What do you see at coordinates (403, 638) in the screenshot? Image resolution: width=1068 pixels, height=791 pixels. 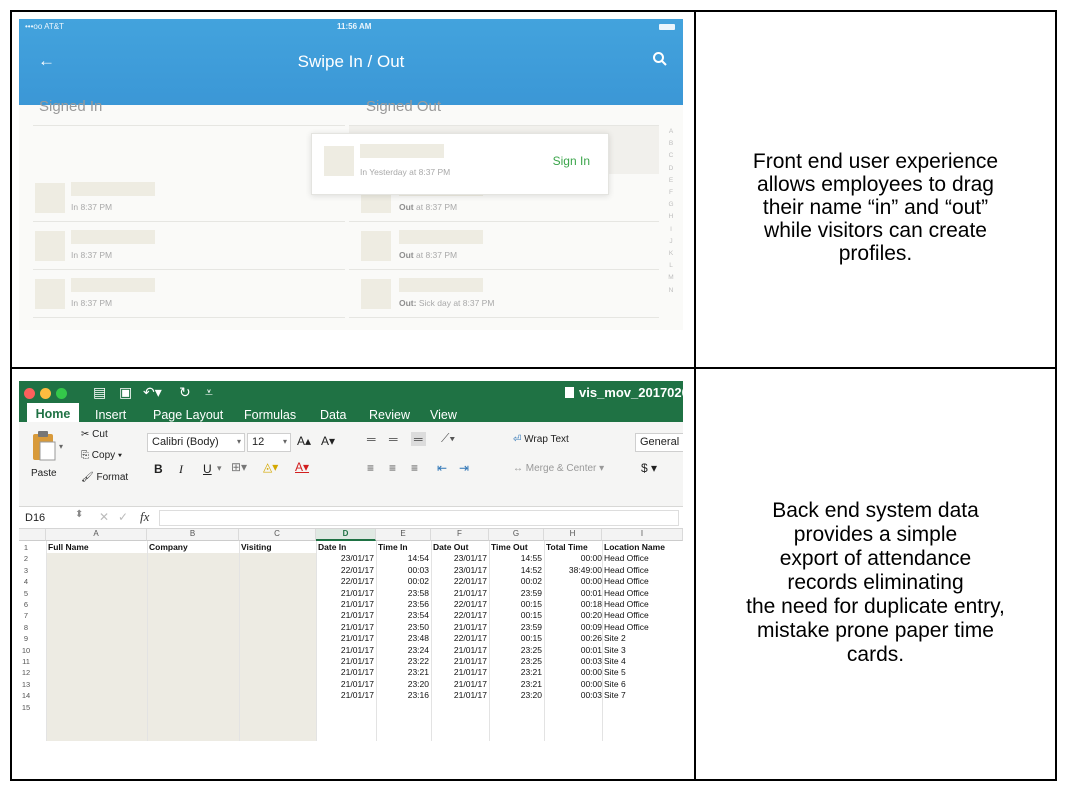 I see `table-cell: 23:48` at bounding box center [403, 638].